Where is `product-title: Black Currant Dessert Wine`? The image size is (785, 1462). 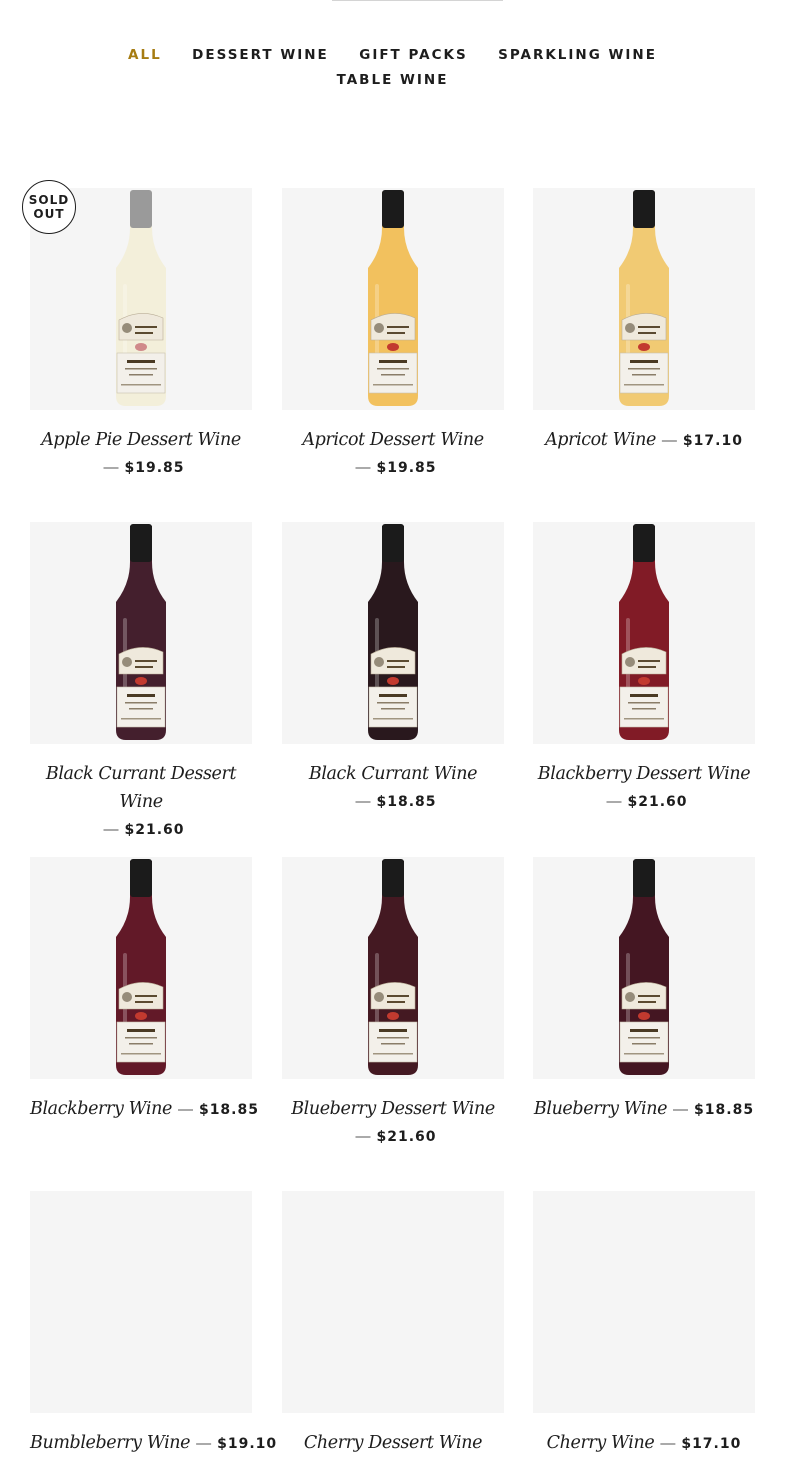 product-title: Black Currant Dessert Wine is located at coordinates (141, 788).